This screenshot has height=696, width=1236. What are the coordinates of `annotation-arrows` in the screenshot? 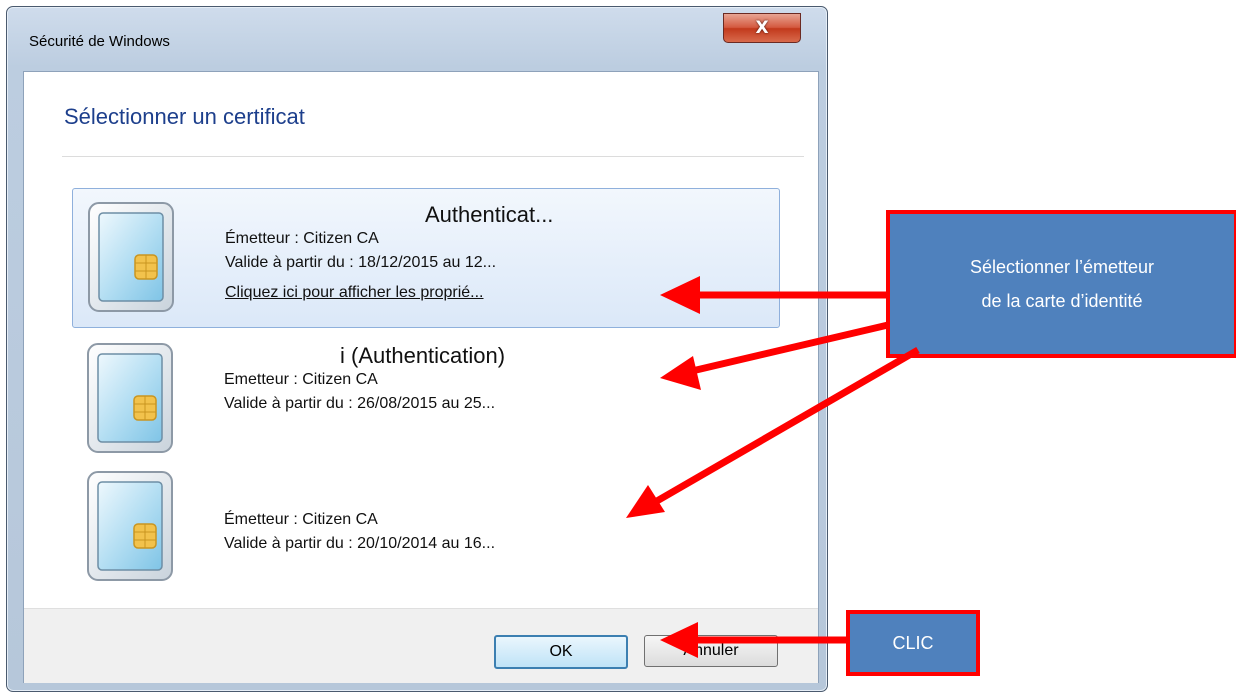 It's located at (773, 467).